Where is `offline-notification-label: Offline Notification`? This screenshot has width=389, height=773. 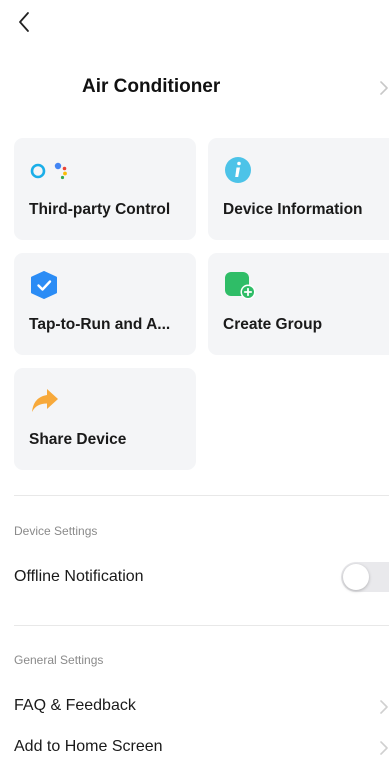 offline-notification-label: Offline Notification is located at coordinates (79, 576).